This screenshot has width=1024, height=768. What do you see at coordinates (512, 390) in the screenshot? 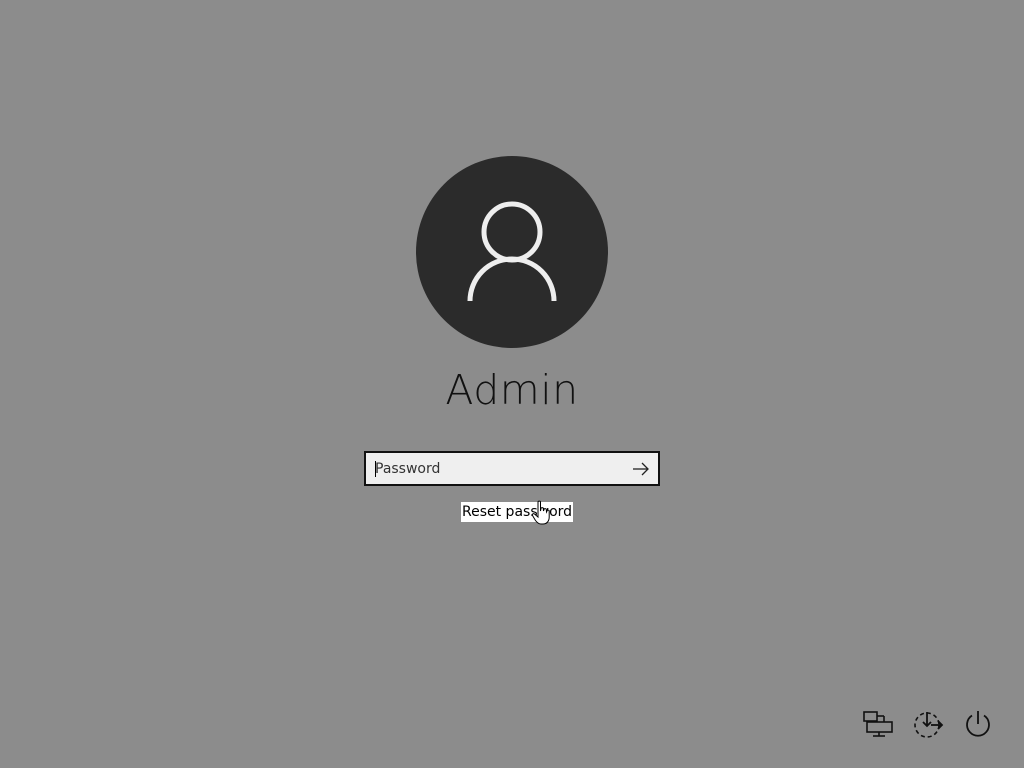
I see `username: Admin` at bounding box center [512, 390].